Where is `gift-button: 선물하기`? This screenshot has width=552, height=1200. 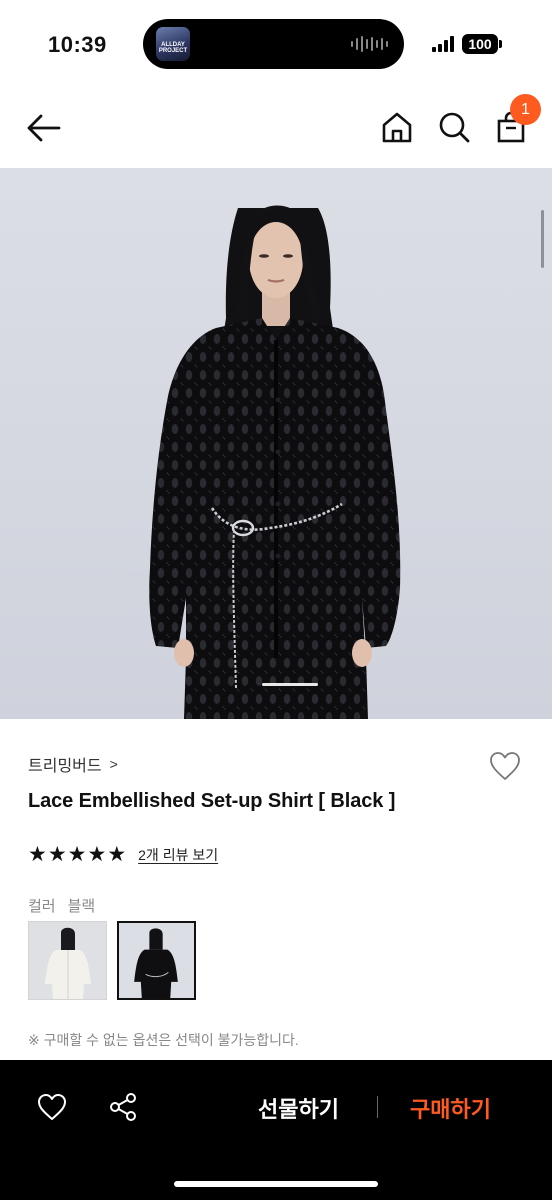 gift-button: 선물하기 is located at coordinates (298, 1108).